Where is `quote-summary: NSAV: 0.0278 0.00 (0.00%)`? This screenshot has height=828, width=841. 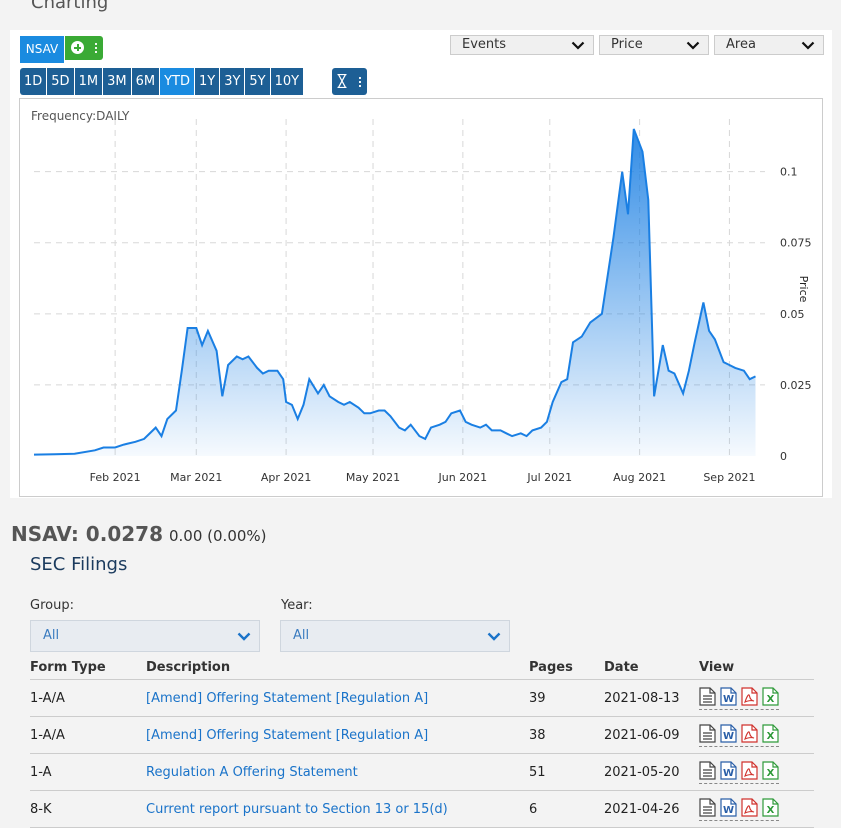 quote-summary: NSAV: 0.0278 0.00 (0.00%) is located at coordinates (139, 534).